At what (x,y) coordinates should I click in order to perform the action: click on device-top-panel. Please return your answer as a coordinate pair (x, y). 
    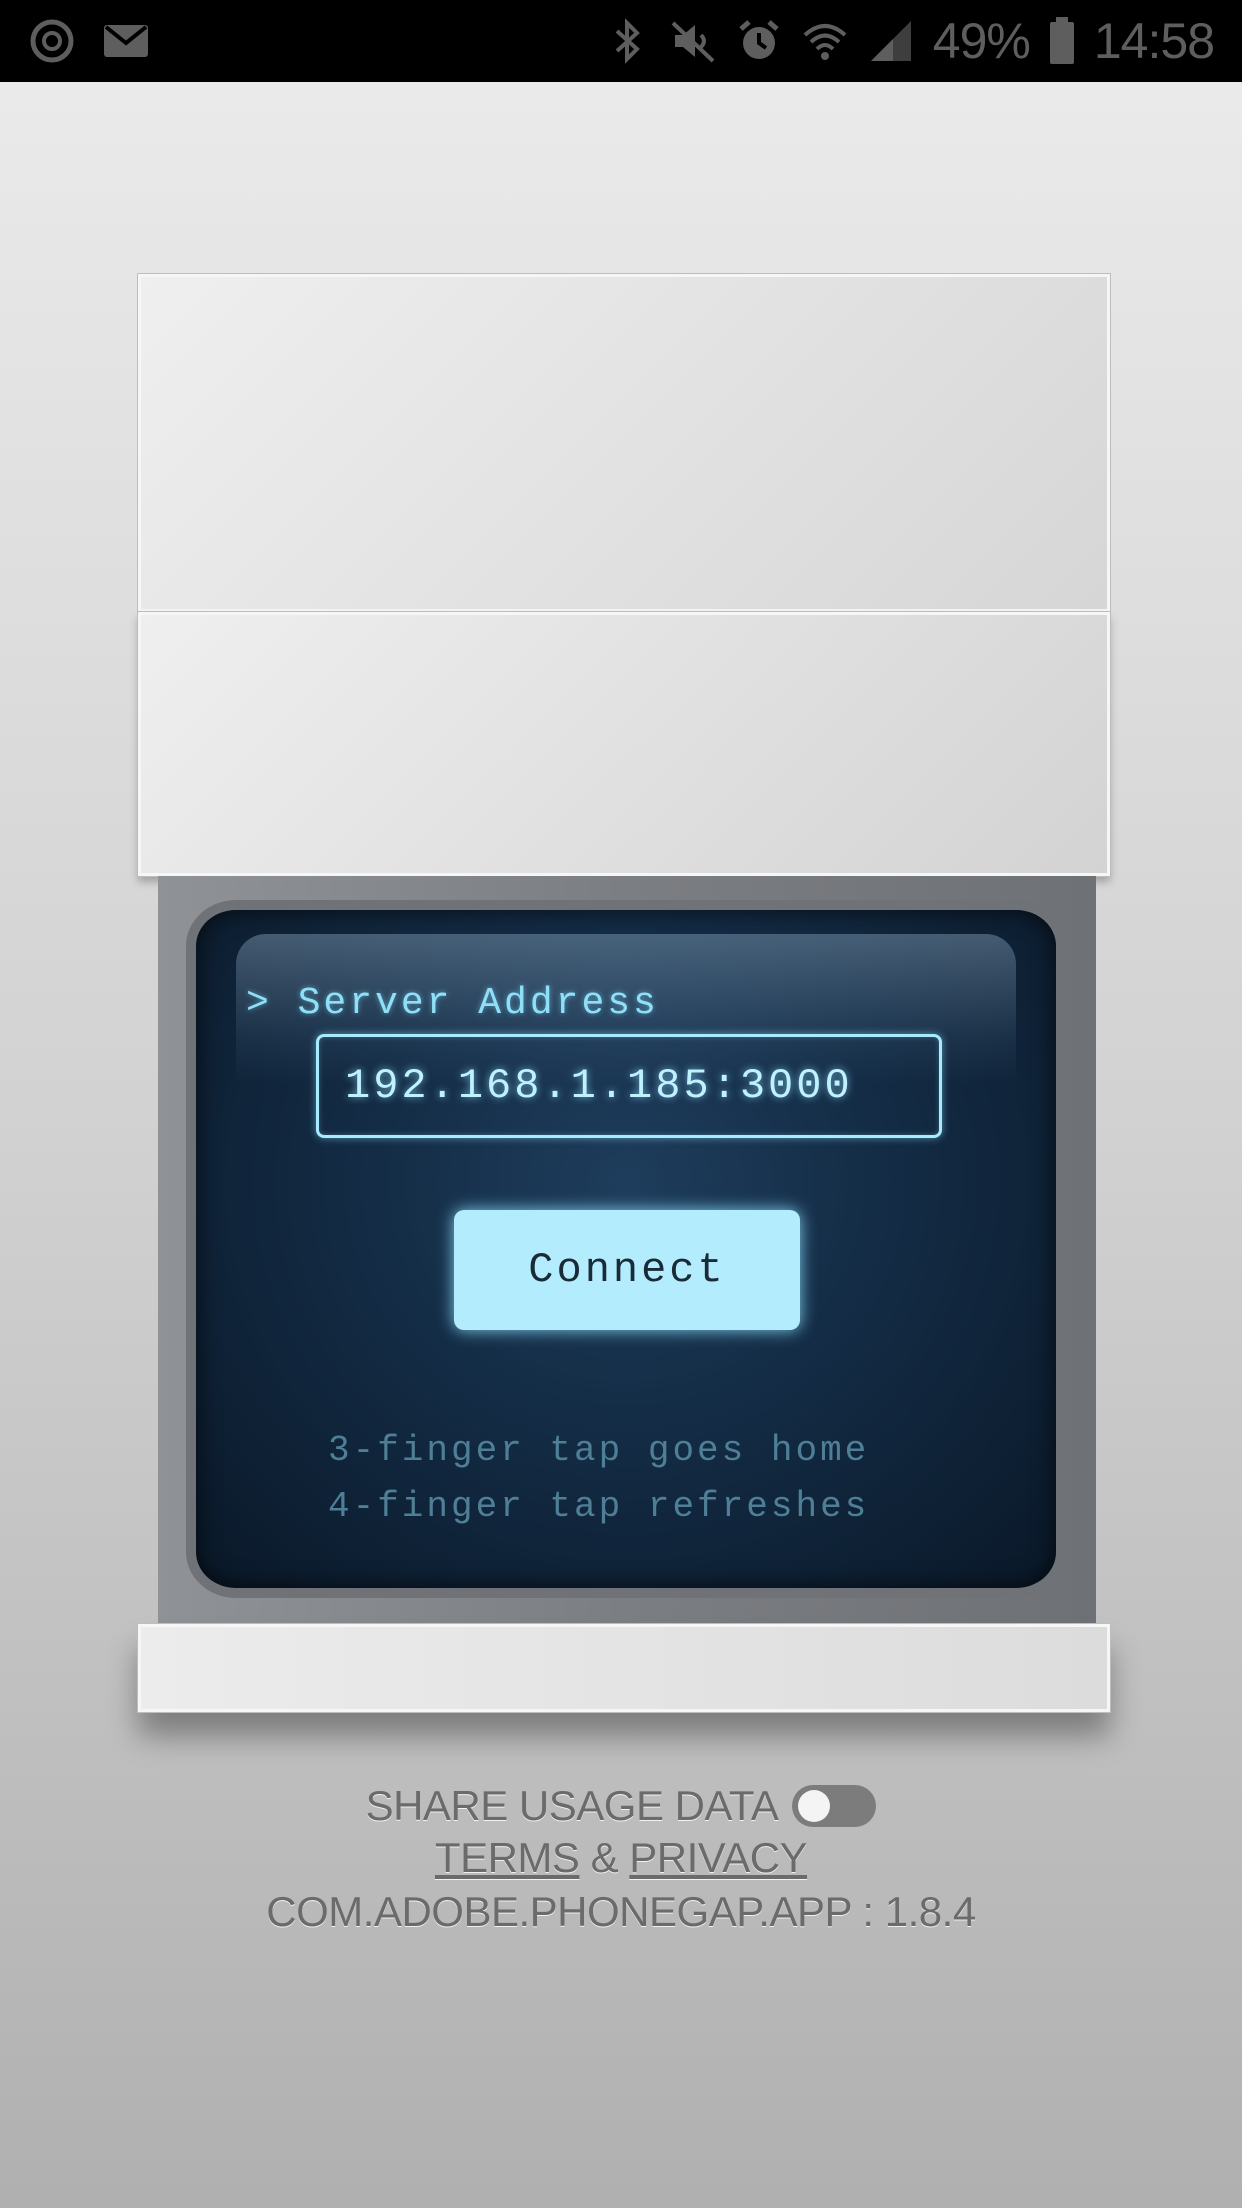
    Looking at the image, I should click on (624, 443).